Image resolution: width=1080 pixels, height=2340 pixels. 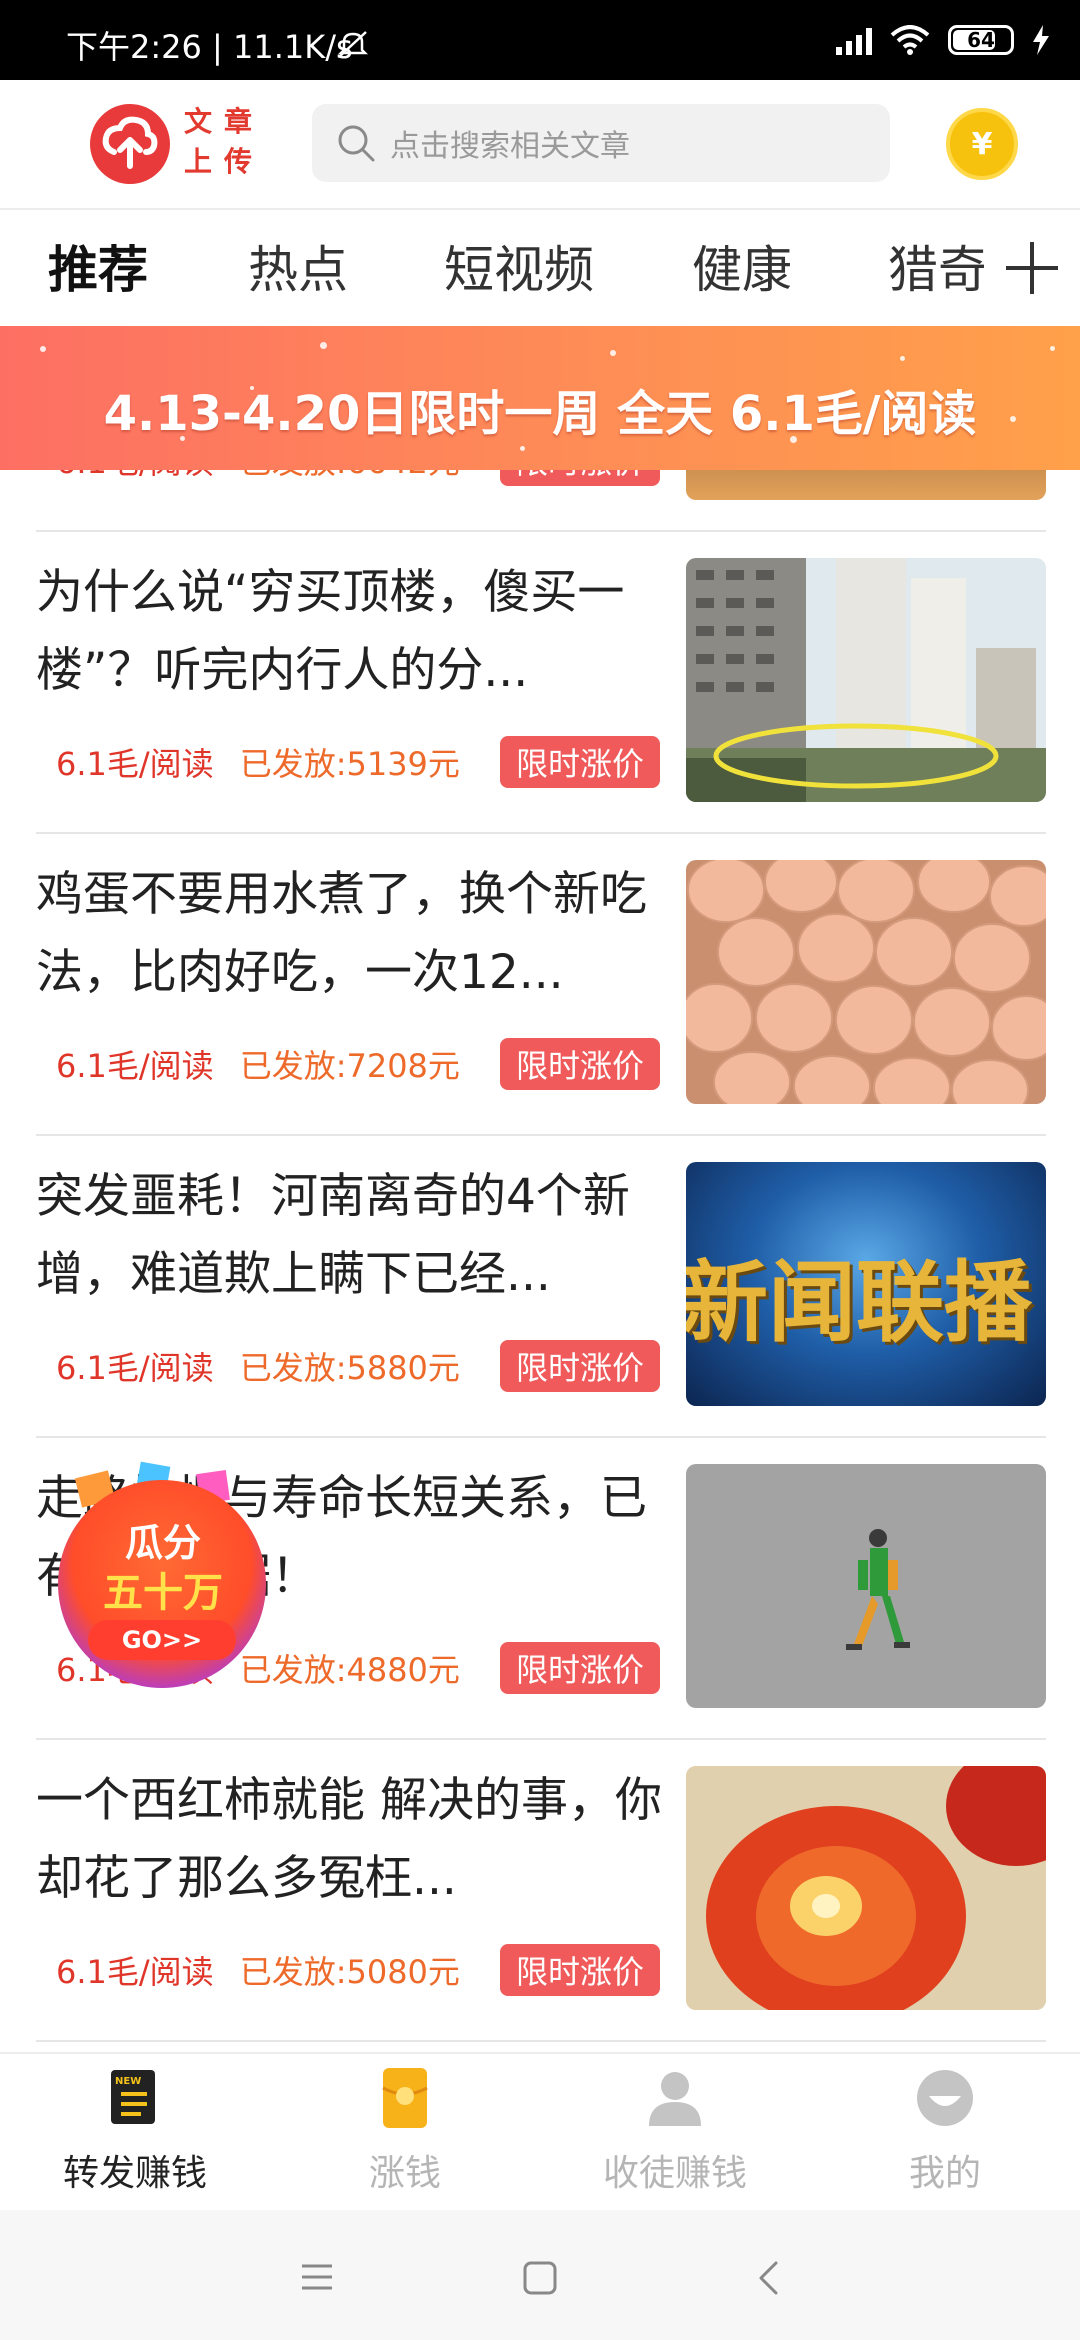 I want to click on nav-share-earn: NEW 转发赚钱, so click(x=135, y=2133).